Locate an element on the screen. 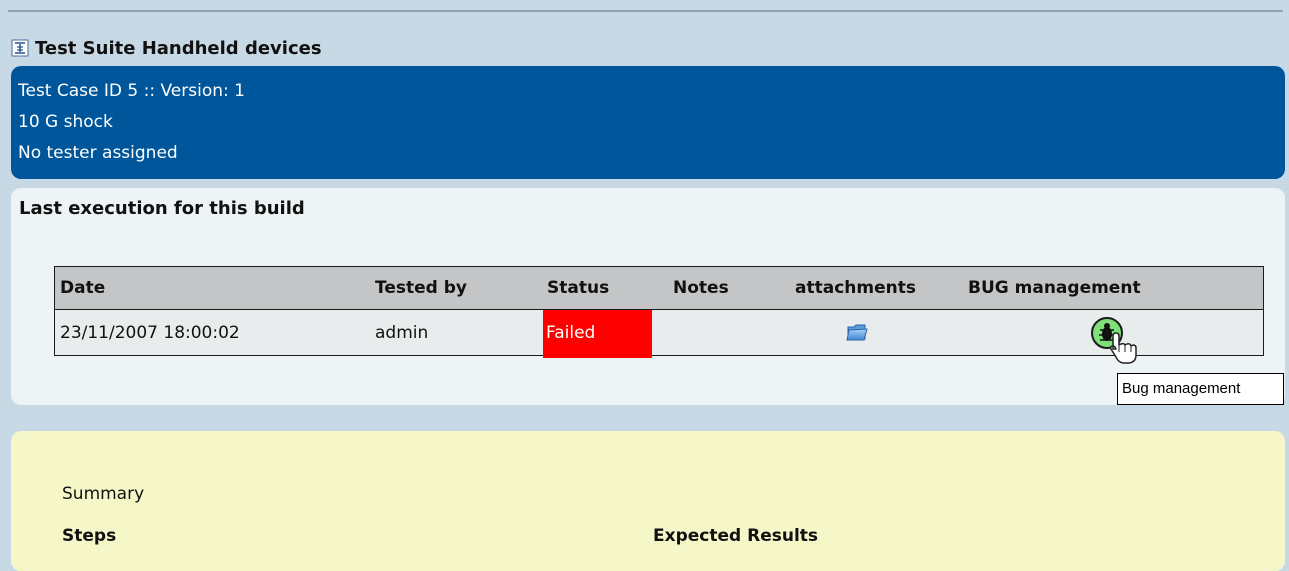  expected-results-label: Expected Results is located at coordinates (736, 536).